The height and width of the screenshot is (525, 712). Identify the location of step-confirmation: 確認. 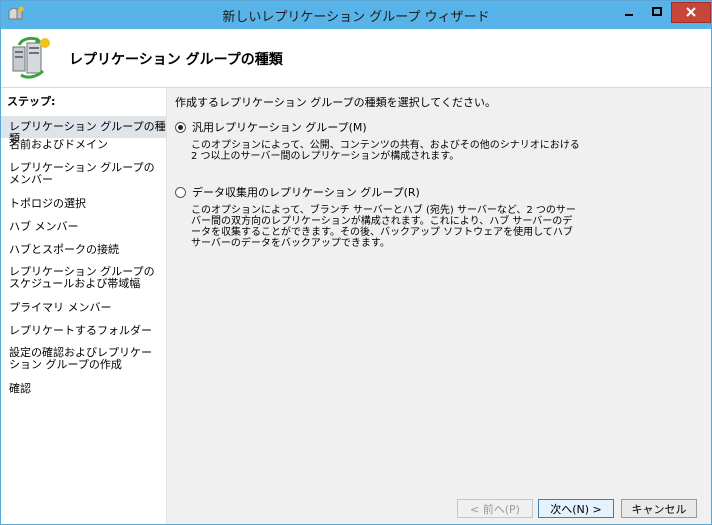
(83, 392).